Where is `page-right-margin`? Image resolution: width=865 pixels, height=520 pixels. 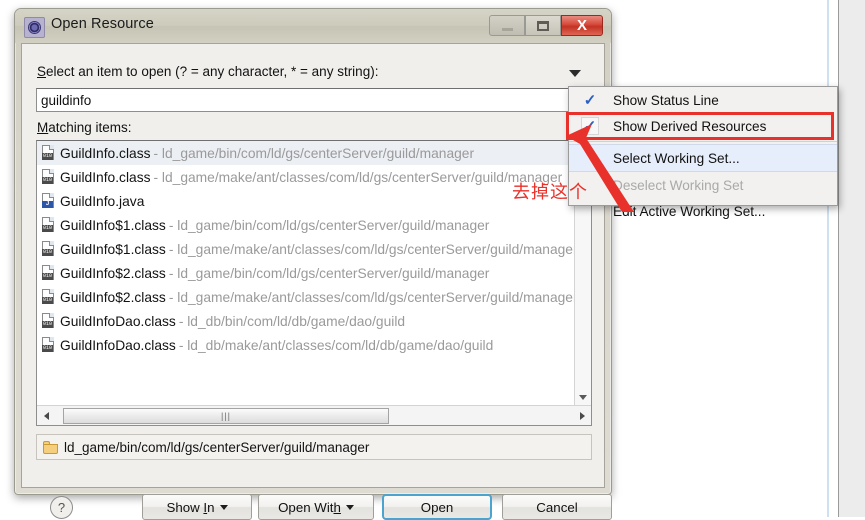
page-right-margin is located at coordinates (851, 258).